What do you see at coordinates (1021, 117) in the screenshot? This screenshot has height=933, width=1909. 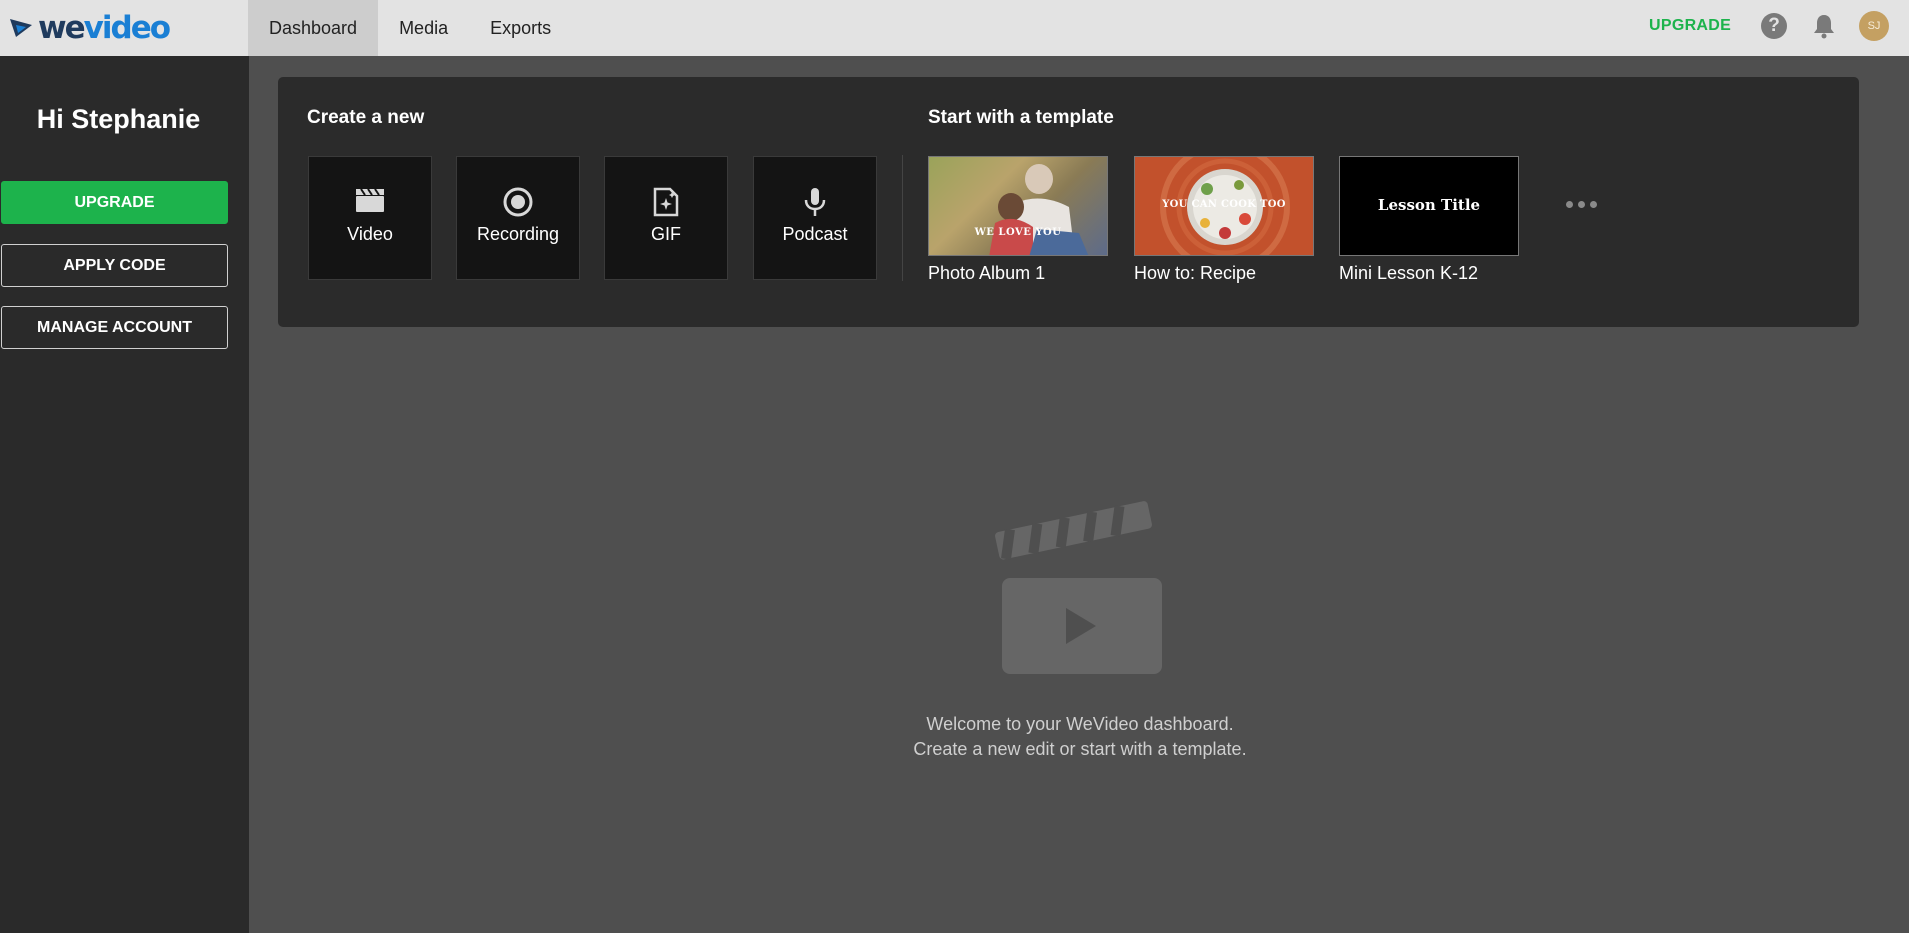 I see `templates-title: Start with a template` at bounding box center [1021, 117].